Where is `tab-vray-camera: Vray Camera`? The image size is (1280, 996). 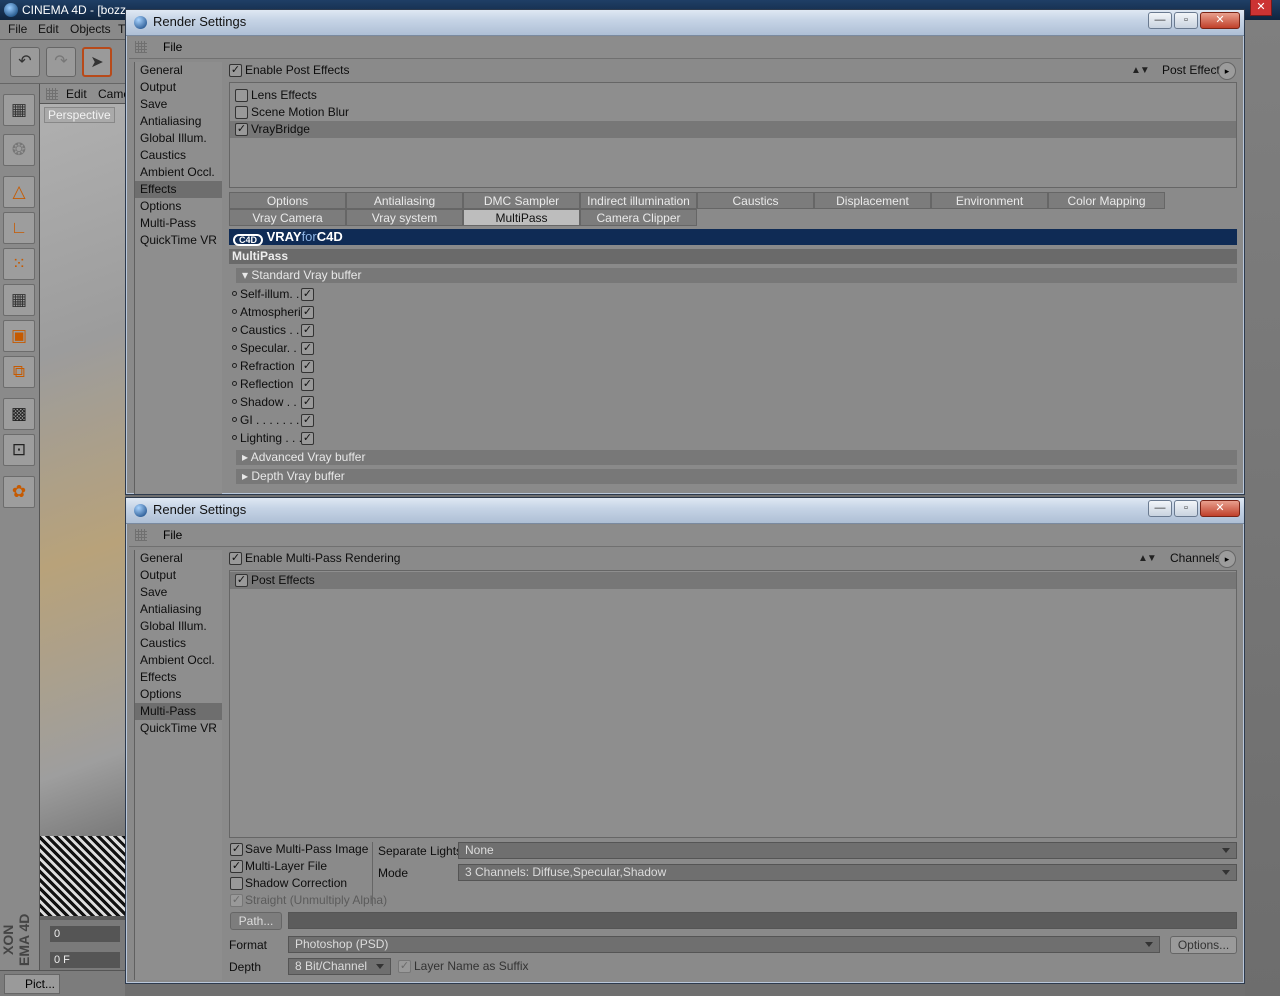 tab-vray-camera: Vray Camera is located at coordinates (287, 217).